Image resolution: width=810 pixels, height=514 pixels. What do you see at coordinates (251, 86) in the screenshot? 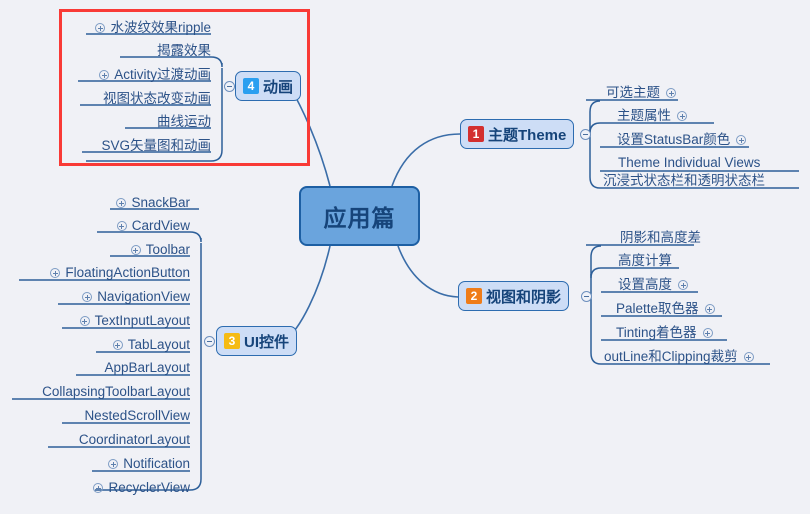
I see `branch-badge-4: 4` at bounding box center [251, 86].